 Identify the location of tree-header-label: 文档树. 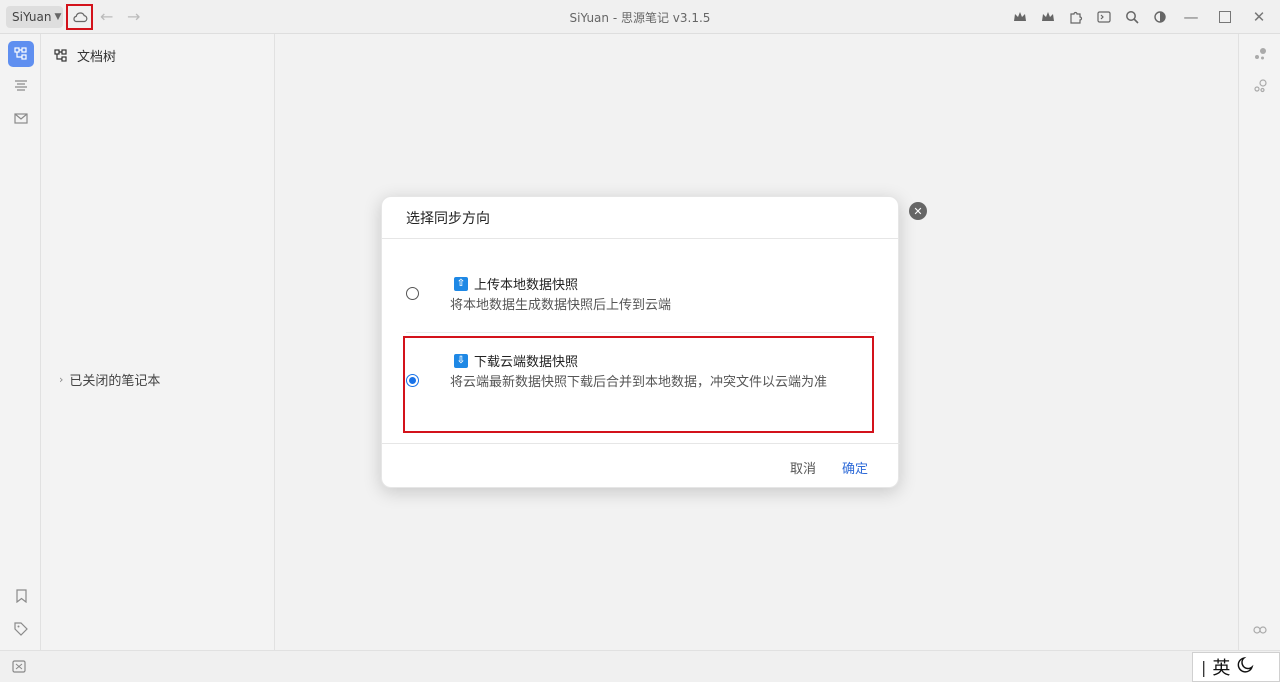
(97, 57).